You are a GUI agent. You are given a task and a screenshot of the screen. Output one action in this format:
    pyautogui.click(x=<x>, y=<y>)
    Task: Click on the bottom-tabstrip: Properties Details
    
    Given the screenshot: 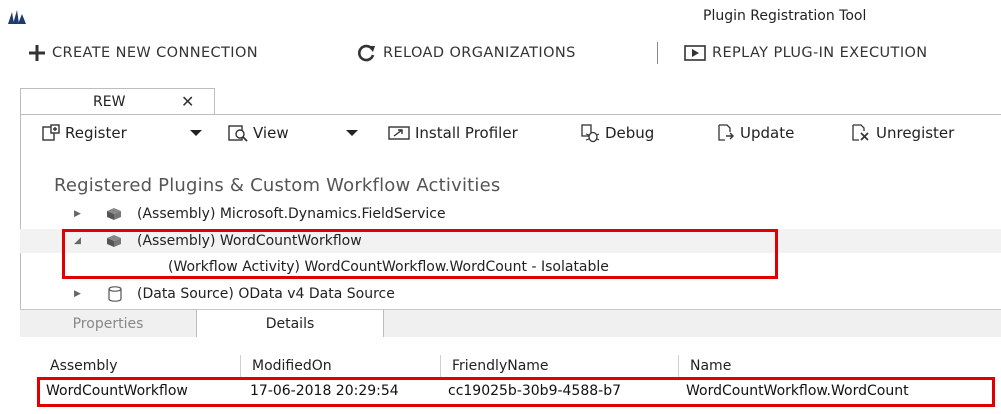 What is the action you would take?
    pyautogui.click(x=510, y=323)
    